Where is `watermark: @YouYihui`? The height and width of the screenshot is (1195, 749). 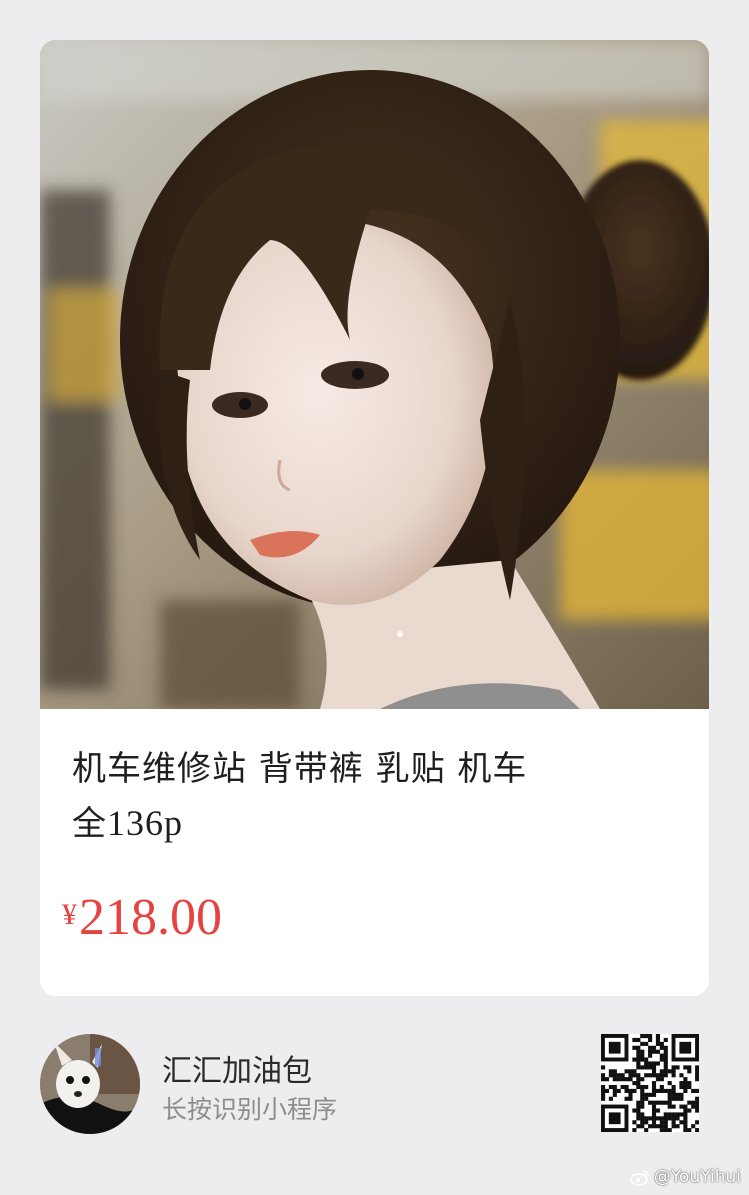 watermark: @YouYihui is located at coordinates (685, 1177).